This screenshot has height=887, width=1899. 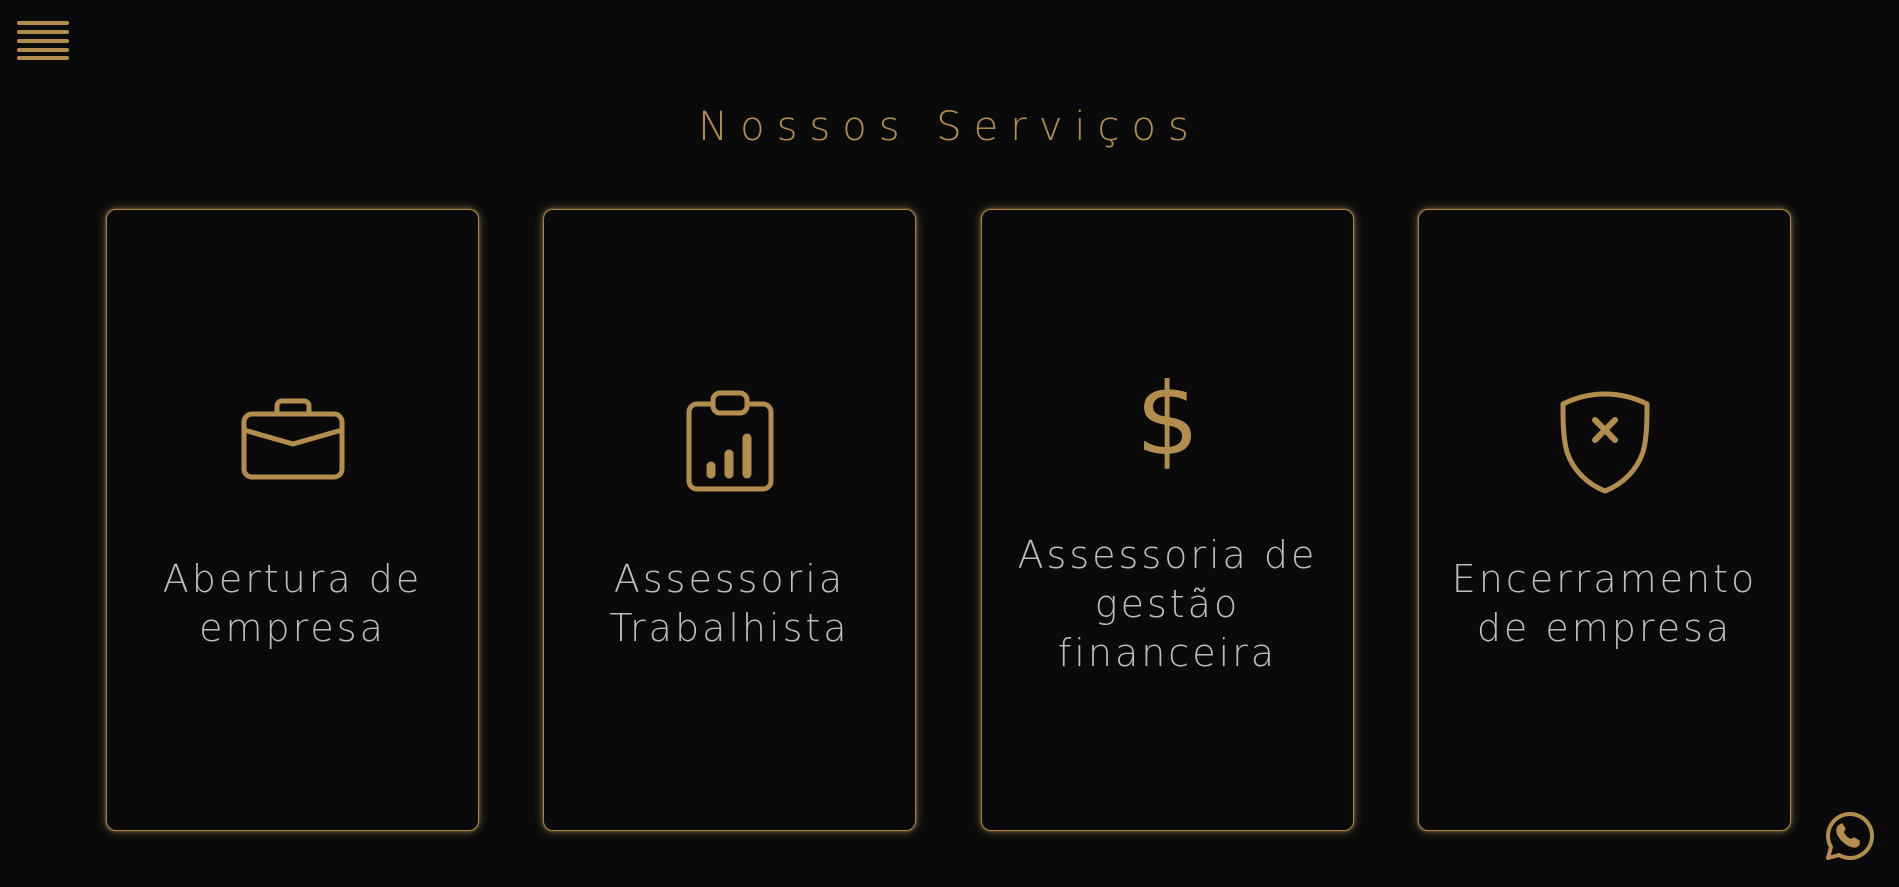 I want to click on service-card-label: Abertura de empresa, so click(x=292, y=603).